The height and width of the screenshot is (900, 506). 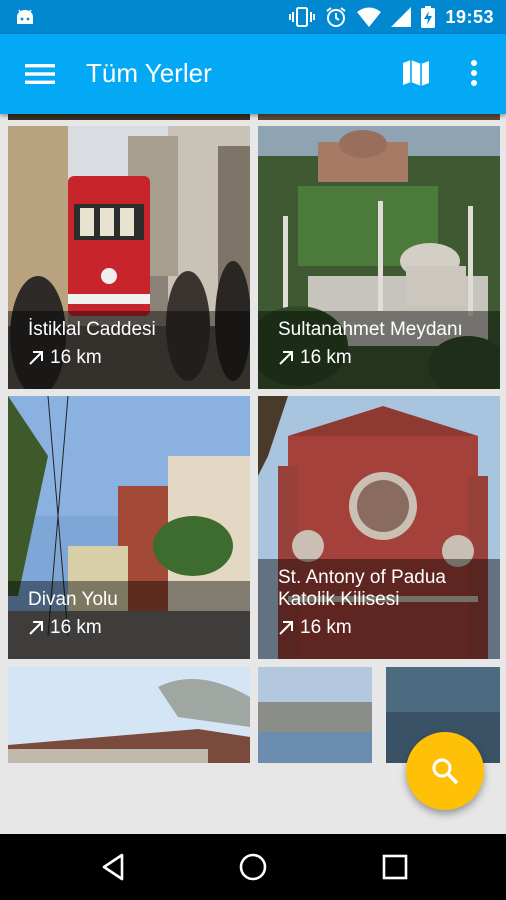 What do you see at coordinates (362, 588) in the screenshot?
I see `place-name: St. Antony of Padua Katolik Kilisesi` at bounding box center [362, 588].